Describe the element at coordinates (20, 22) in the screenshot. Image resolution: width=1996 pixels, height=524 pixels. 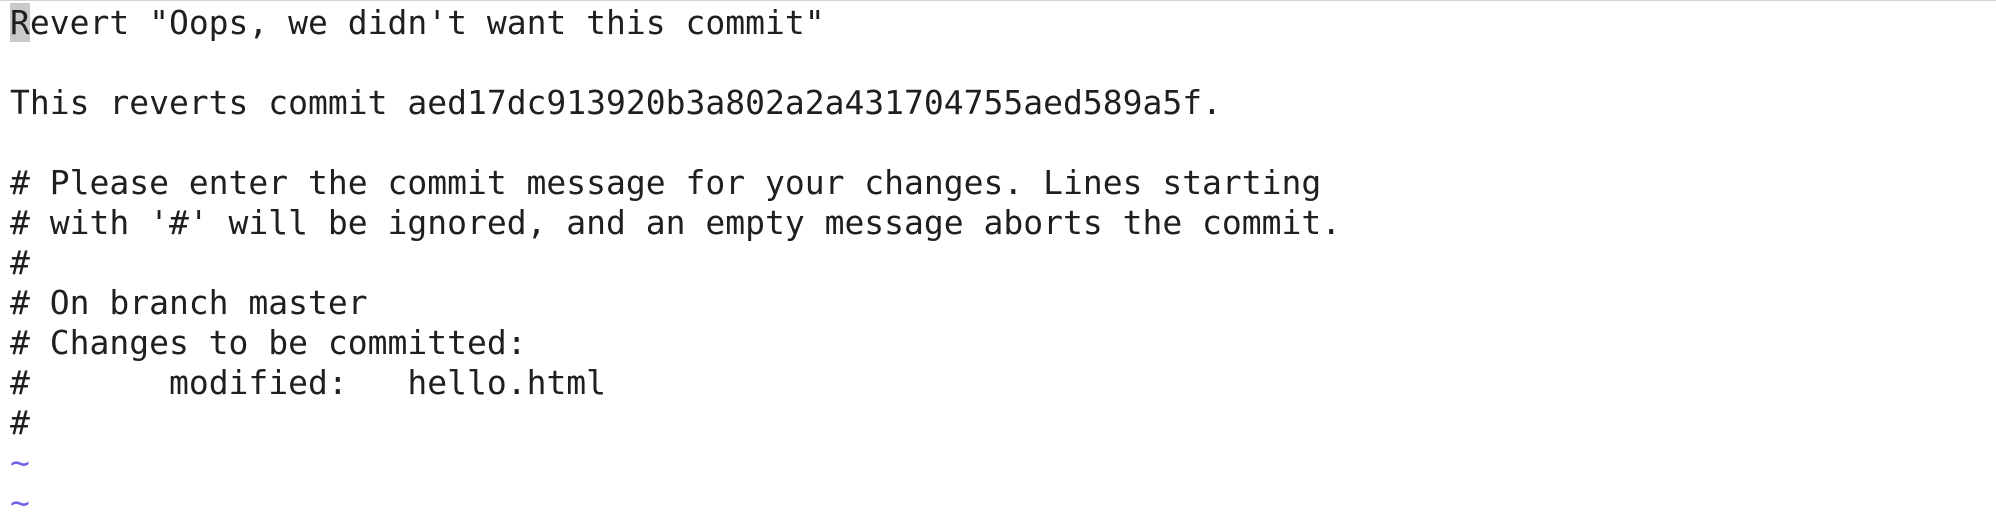
I see `text-cursor: R` at that location.